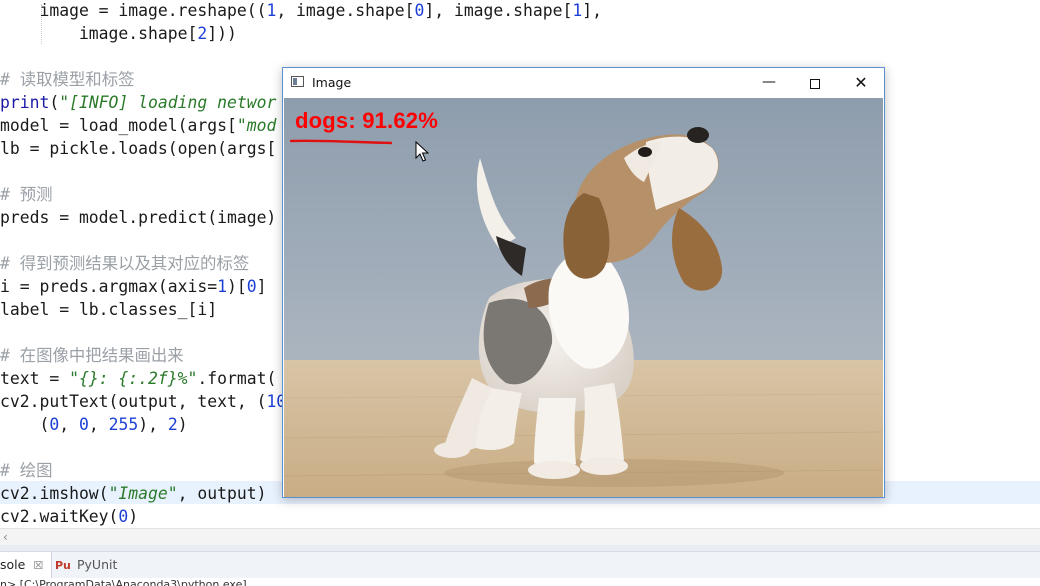 This screenshot has height=586, width=1040. Describe the element at coordinates (13, 564) in the screenshot. I see `tab-console-label: sole` at that location.